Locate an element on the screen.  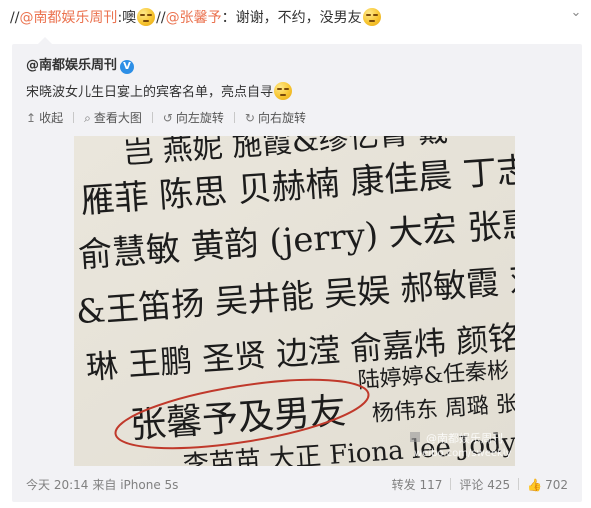
view-large-button: ⌕ 查看大图 is located at coordinates (113, 118).